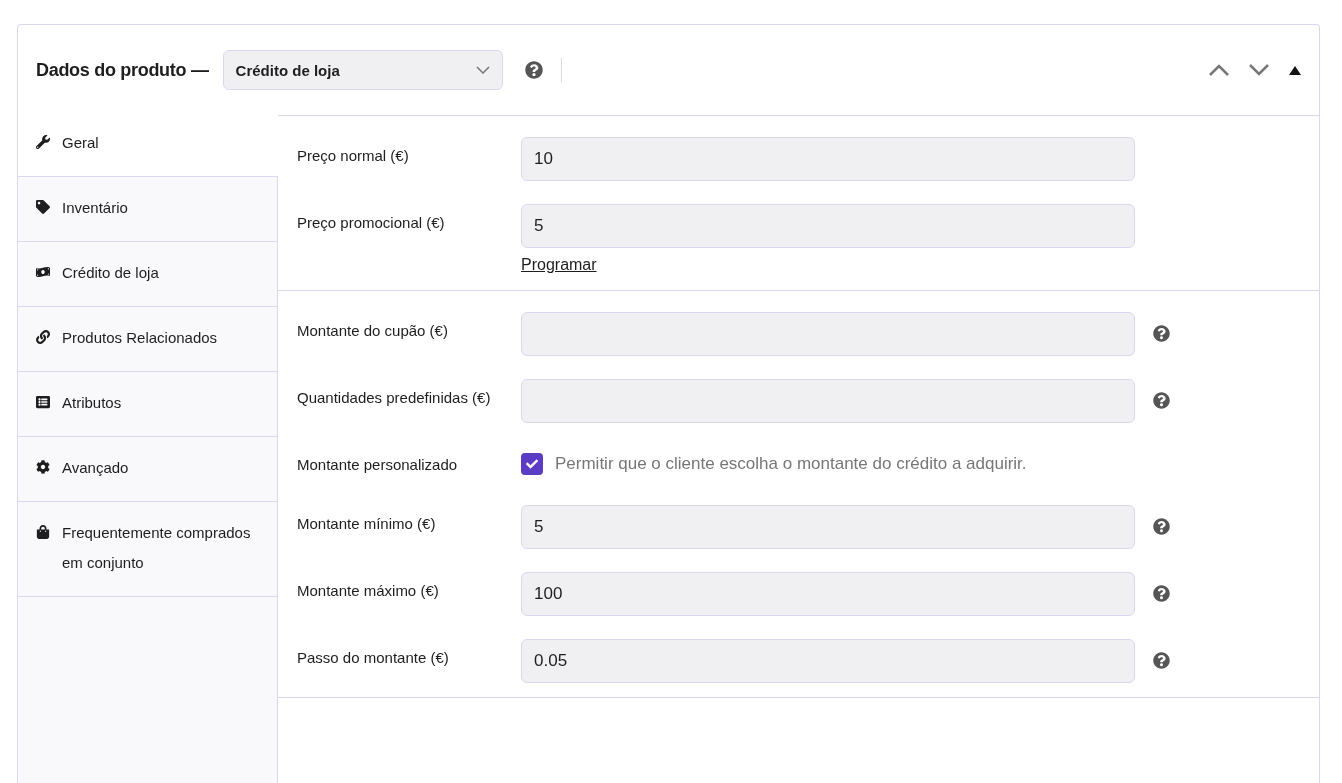 The width and height of the screenshot is (1342, 783). Describe the element at coordinates (371, 223) in the screenshot. I see `field-label: Preço promocional (€)` at that location.